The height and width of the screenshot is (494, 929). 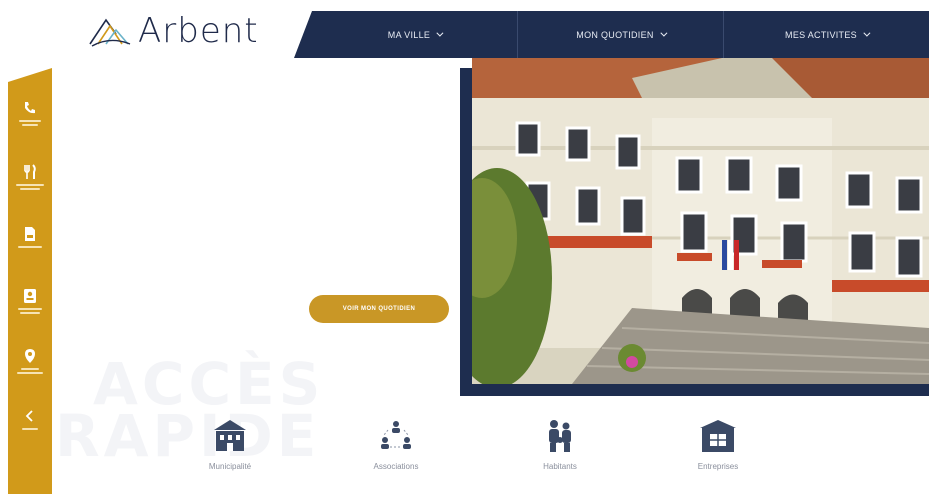 I want to click on sidebar-item-phone, so click(x=30, y=113).